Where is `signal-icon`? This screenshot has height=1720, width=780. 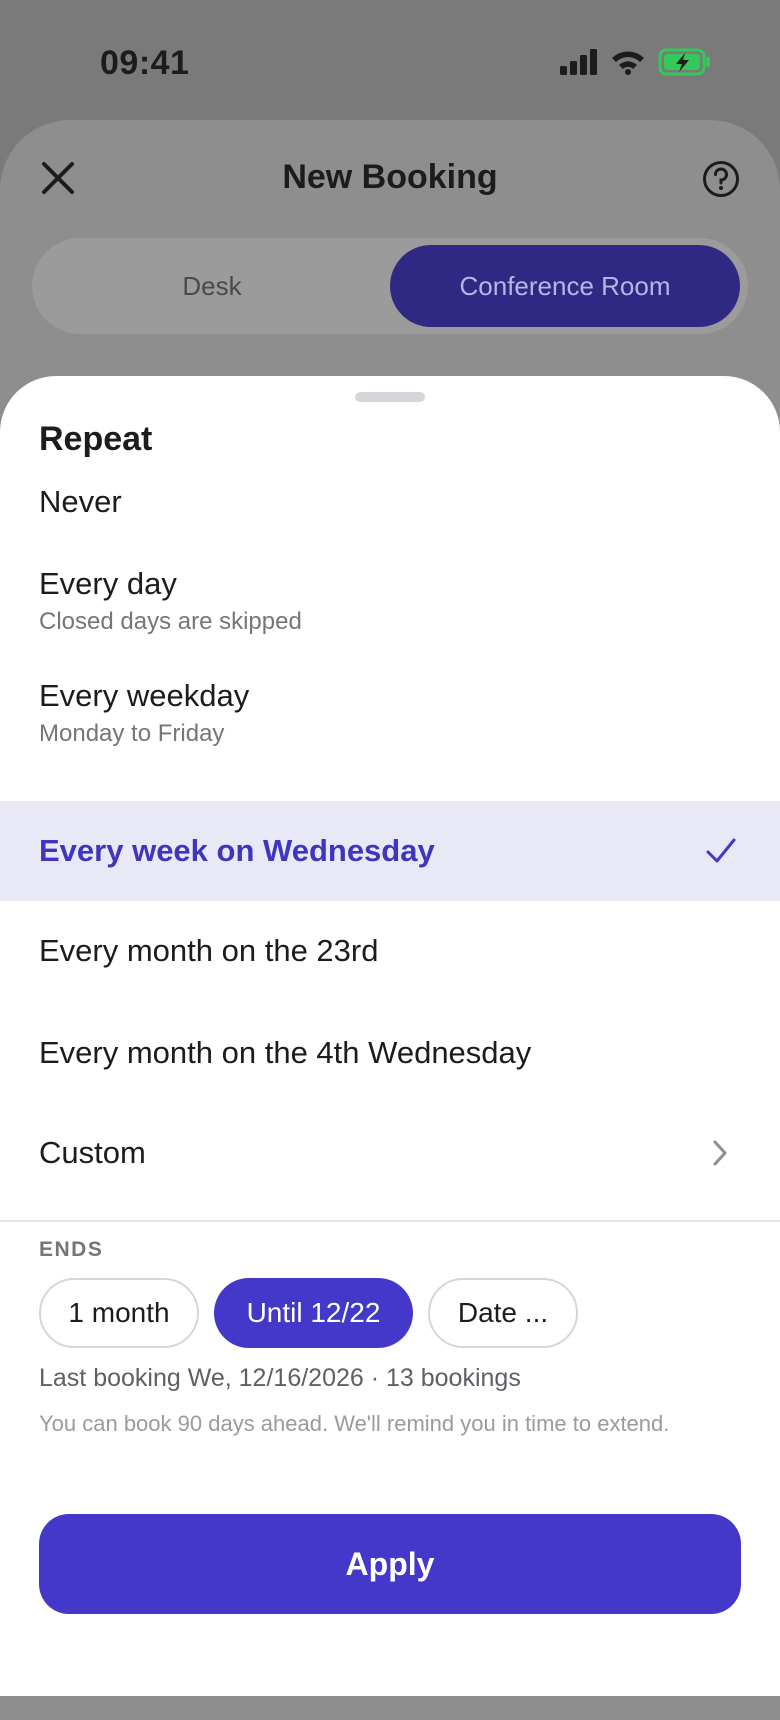 signal-icon is located at coordinates (578, 62).